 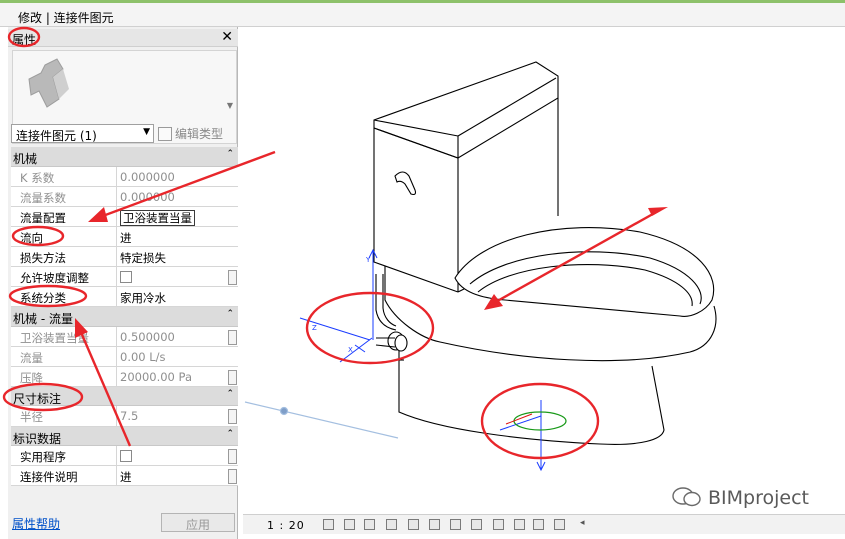 What do you see at coordinates (36, 523) in the screenshot?
I see `properties-help-link: 属性帮助` at bounding box center [36, 523].